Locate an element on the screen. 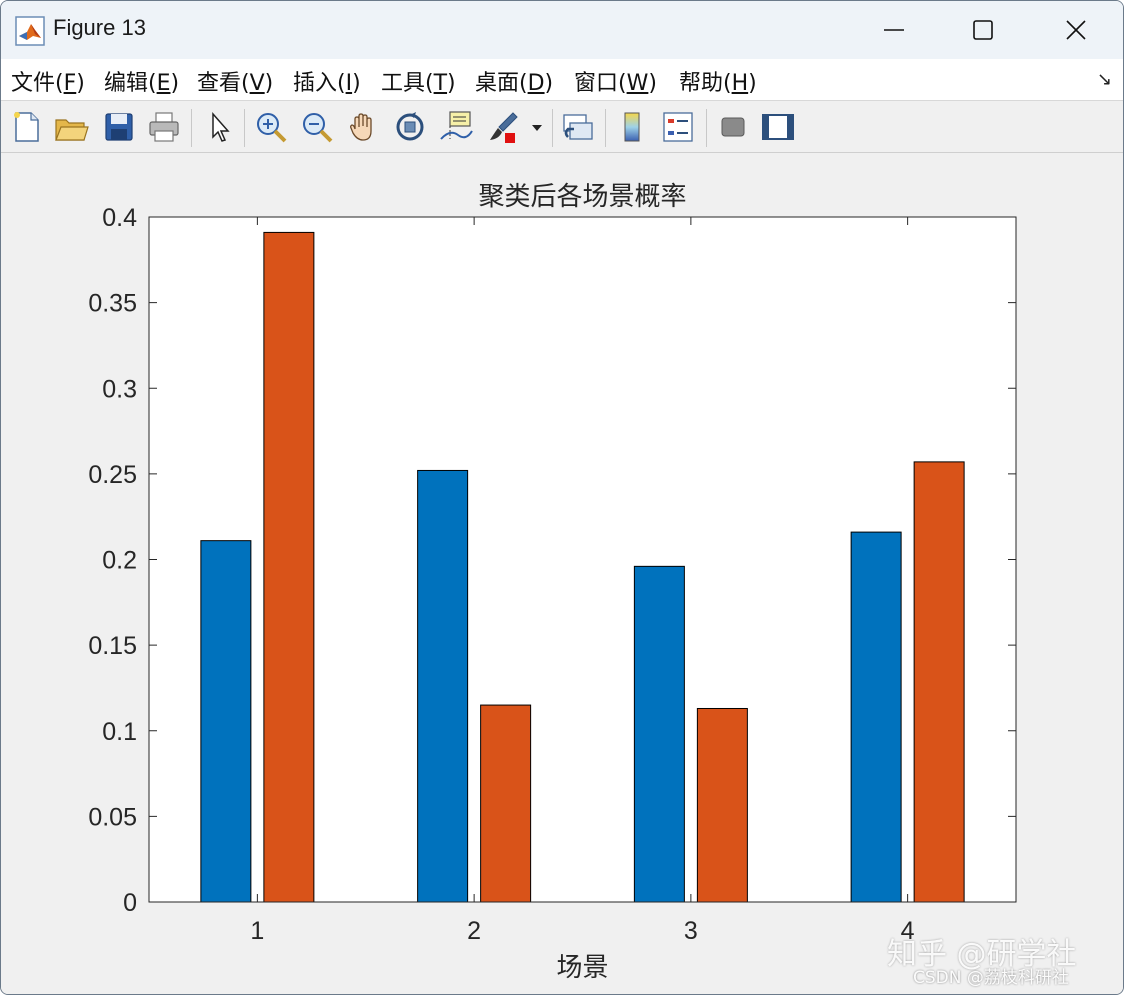 This screenshot has width=1124, height=995. y-tick-label: 0.4 is located at coordinates (119, 218).